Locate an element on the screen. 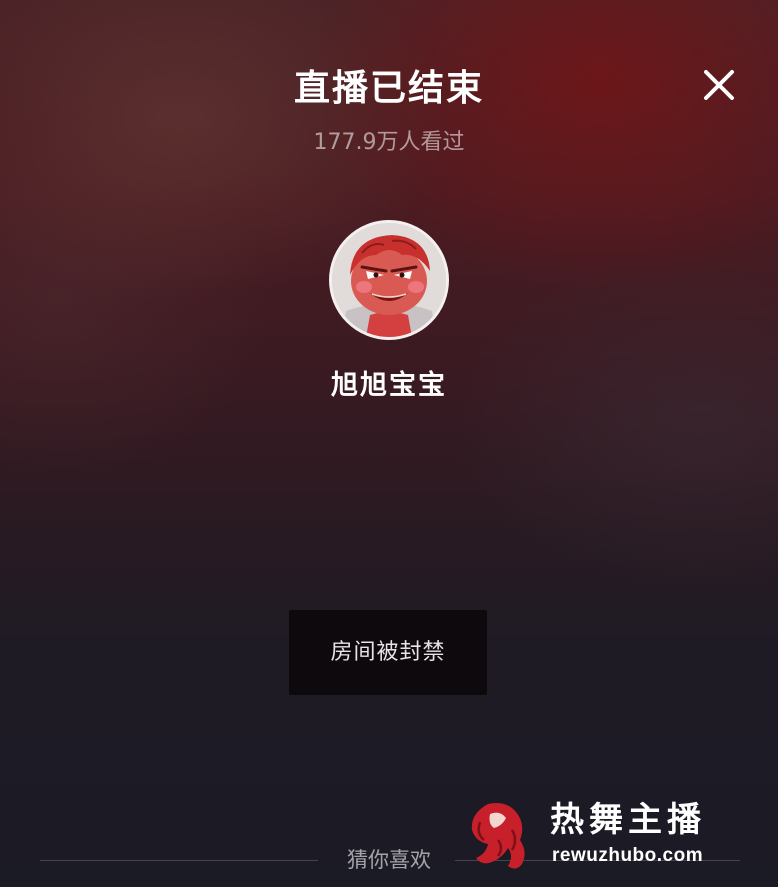 The height and width of the screenshot is (887, 778). dancer-logo-icon is located at coordinates (498, 836).